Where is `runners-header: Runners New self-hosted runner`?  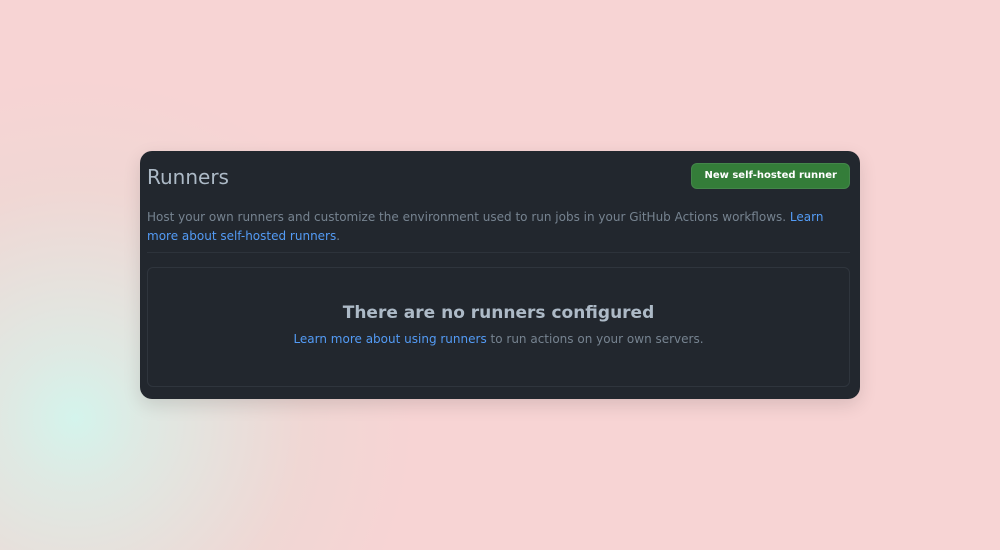
runners-header: Runners New self-hosted runner is located at coordinates (498, 178).